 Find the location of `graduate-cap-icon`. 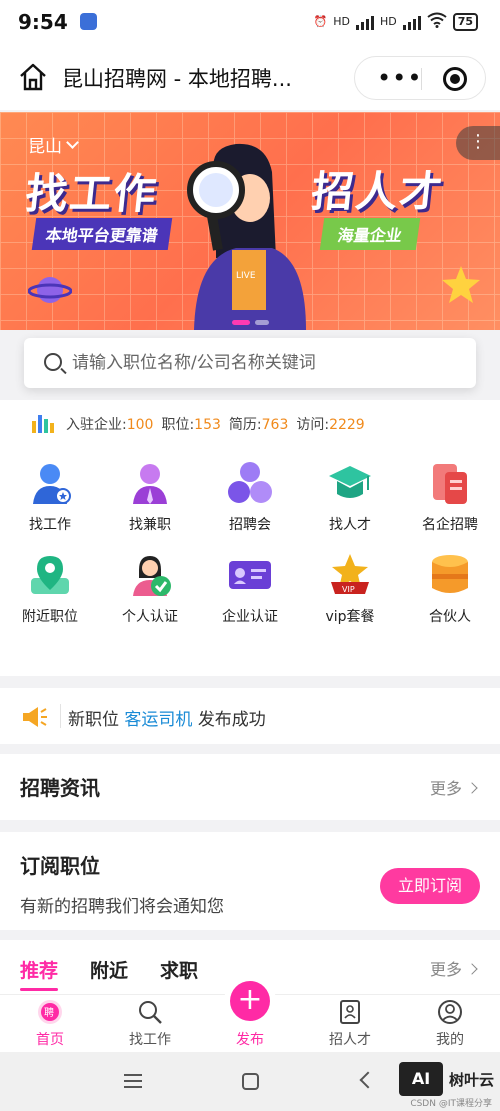

graduate-cap-icon is located at coordinates (350, 482).